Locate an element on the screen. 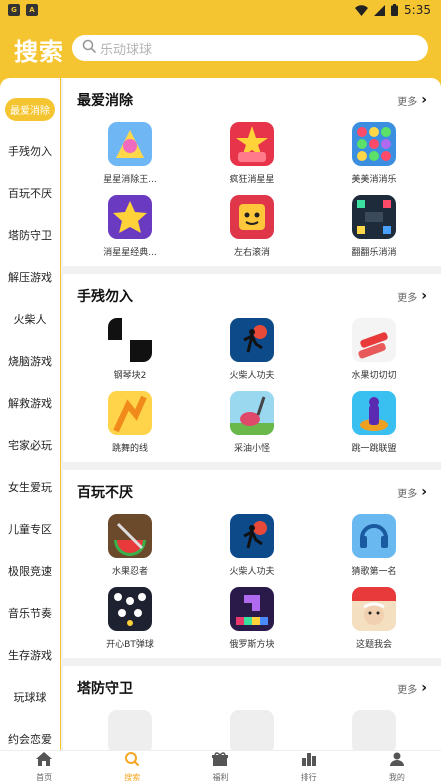 Image resolution: width=441 pixels, height=784 pixels. app-item: 水果切切切 is located at coordinates (374, 349).